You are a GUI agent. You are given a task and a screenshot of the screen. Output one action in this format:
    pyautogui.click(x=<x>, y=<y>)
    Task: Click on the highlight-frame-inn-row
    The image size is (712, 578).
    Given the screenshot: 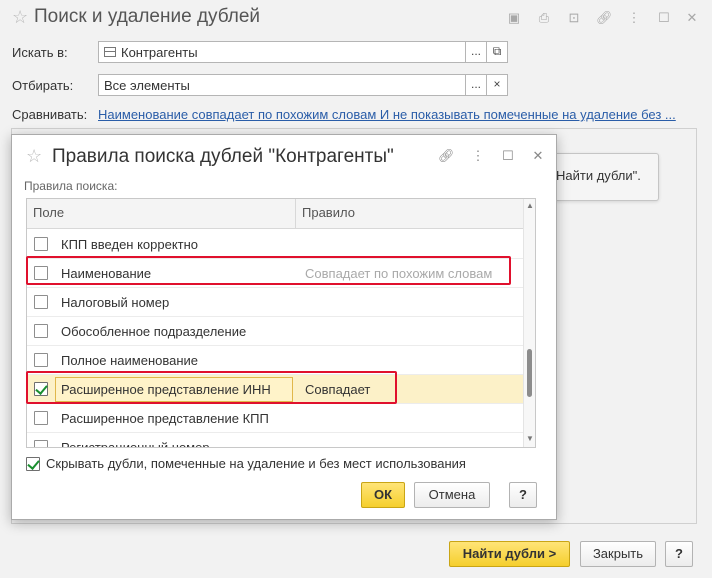 What is the action you would take?
    pyautogui.click(x=211, y=387)
    